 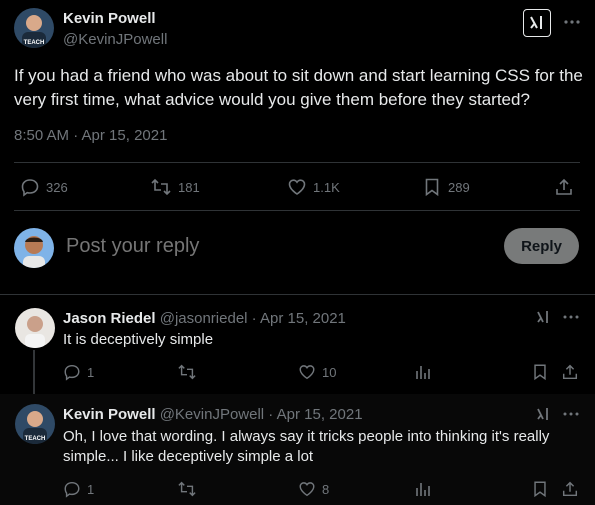 What do you see at coordinates (175, 187) in the screenshot?
I see `retweet-action: 181` at bounding box center [175, 187].